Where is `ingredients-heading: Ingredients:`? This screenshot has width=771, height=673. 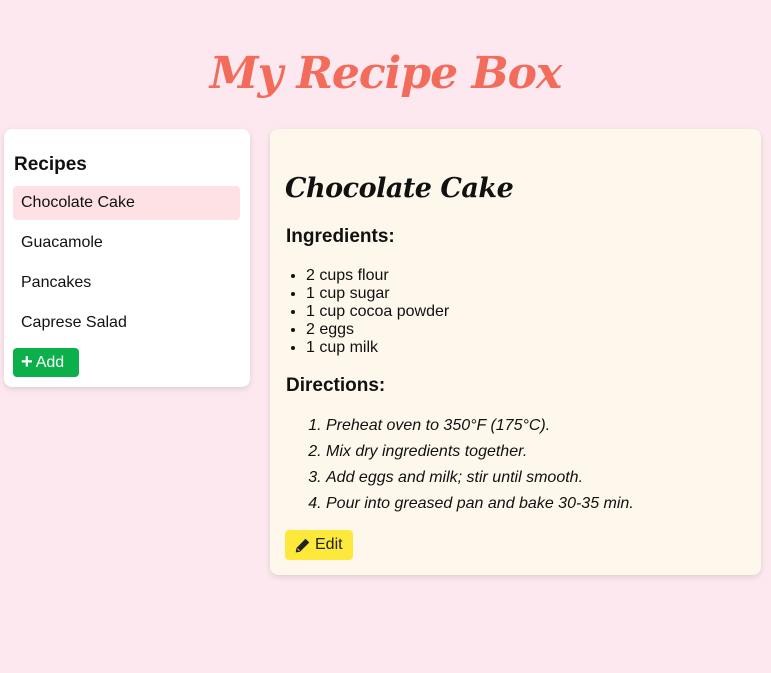 ingredients-heading: Ingredients: is located at coordinates (340, 236).